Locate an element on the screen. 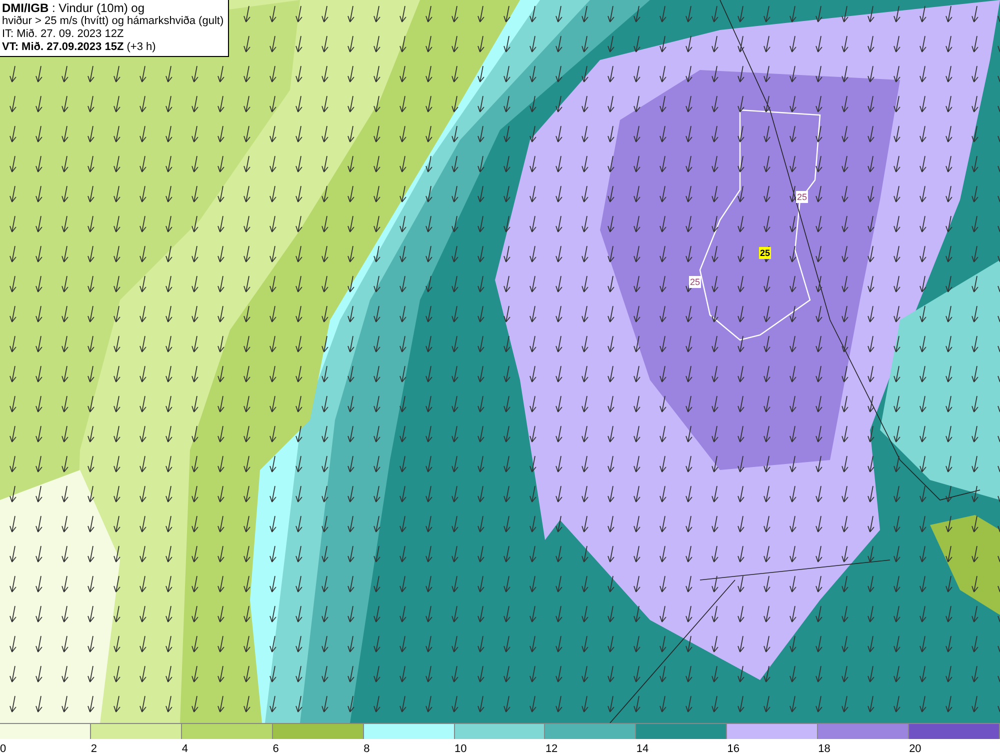  title-line: IT: Mið. 27. 09. 2023 12Z is located at coordinates (63, 34).